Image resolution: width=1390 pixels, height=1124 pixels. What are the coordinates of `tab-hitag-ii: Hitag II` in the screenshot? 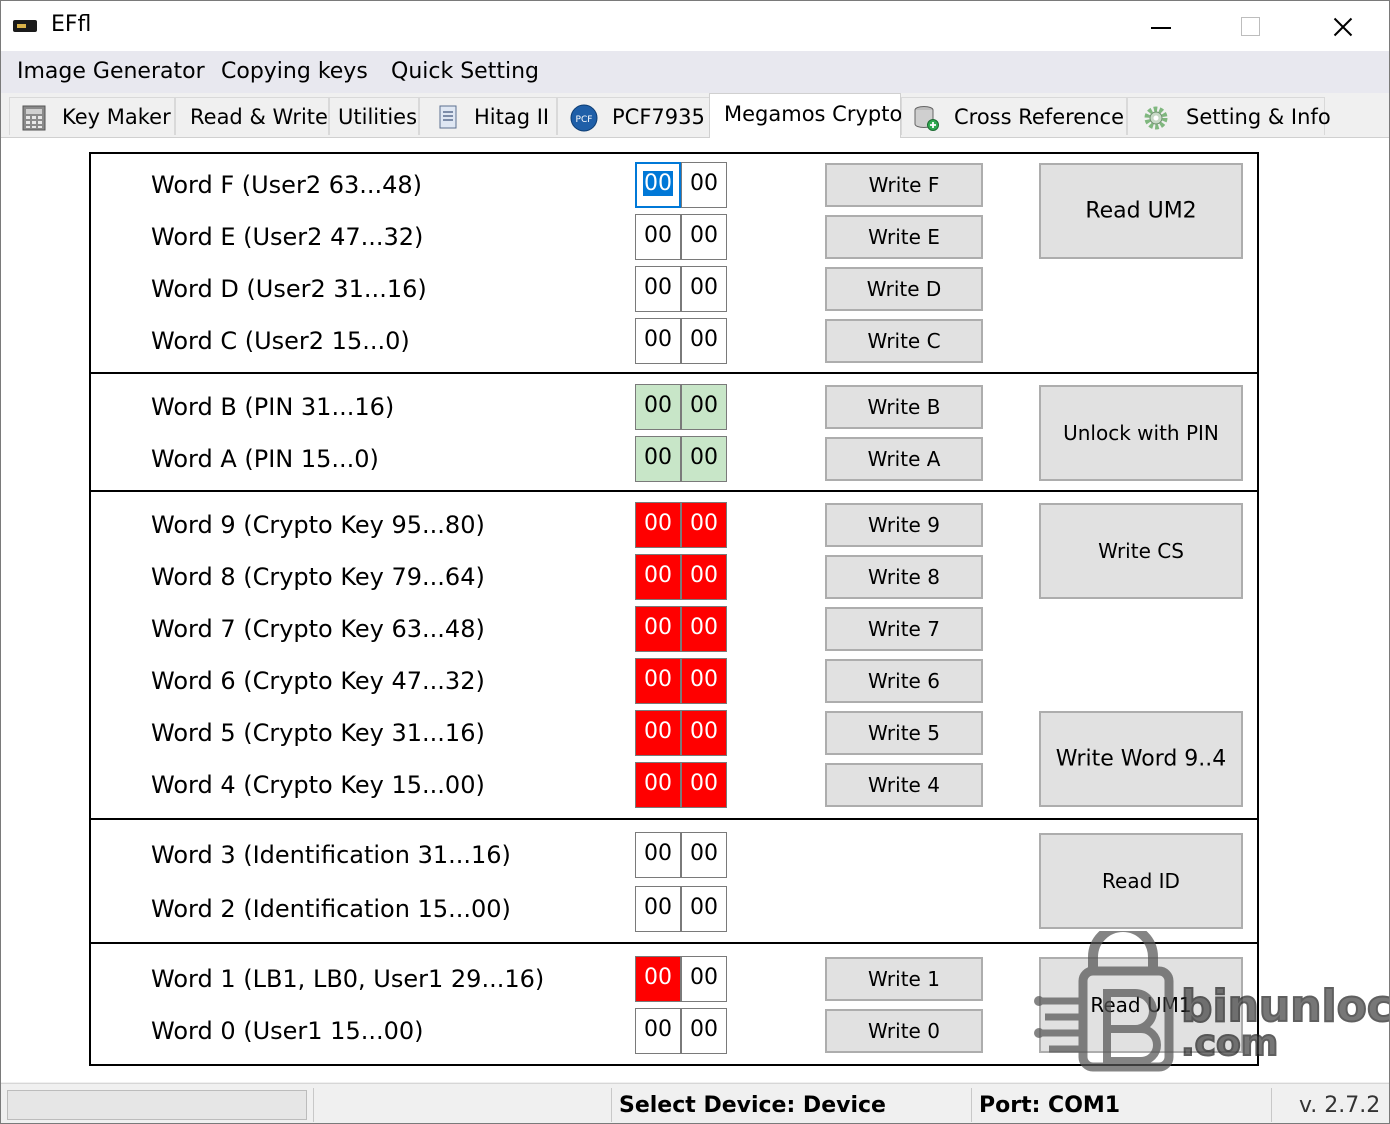 It's located at (488, 116).